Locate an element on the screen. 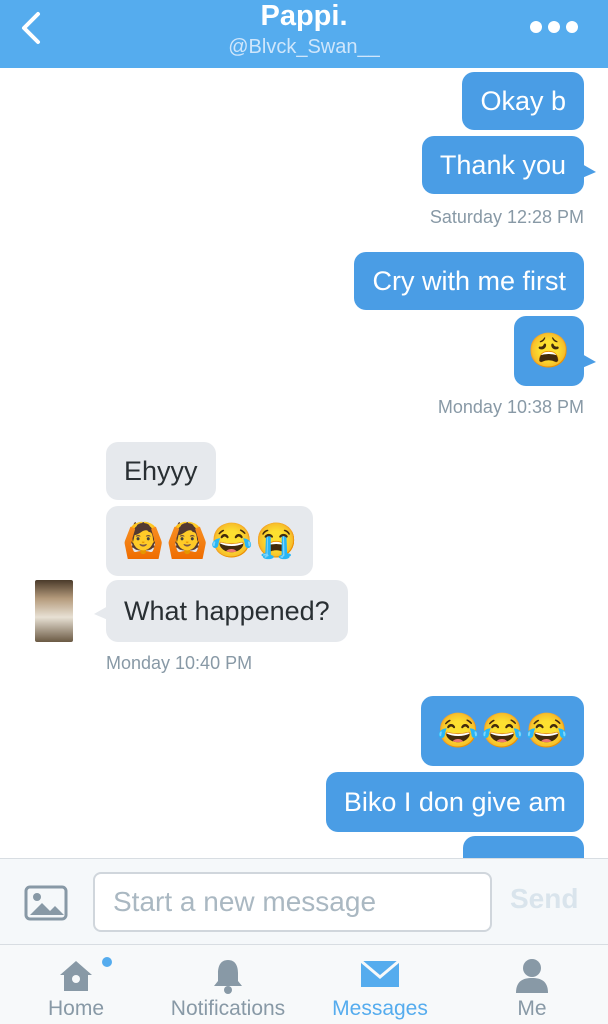 This screenshot has height=1024, width=608. tab-me: Me is located at coordinates (532, 984).